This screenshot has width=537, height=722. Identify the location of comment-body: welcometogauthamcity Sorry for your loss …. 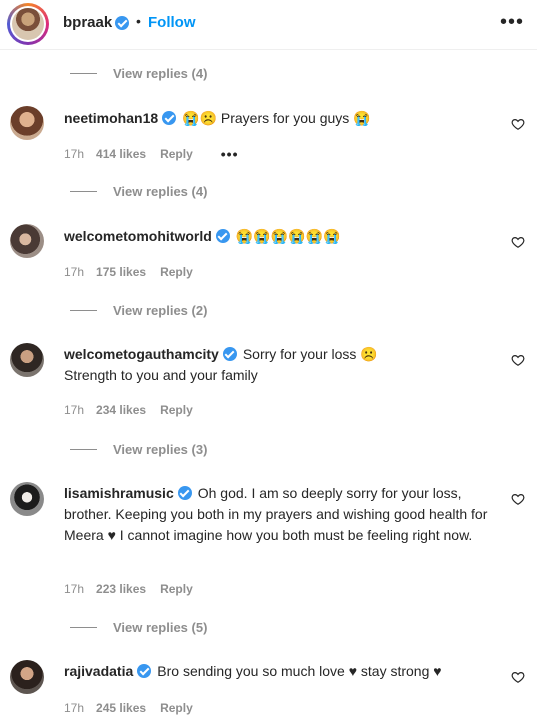
(279, 365).